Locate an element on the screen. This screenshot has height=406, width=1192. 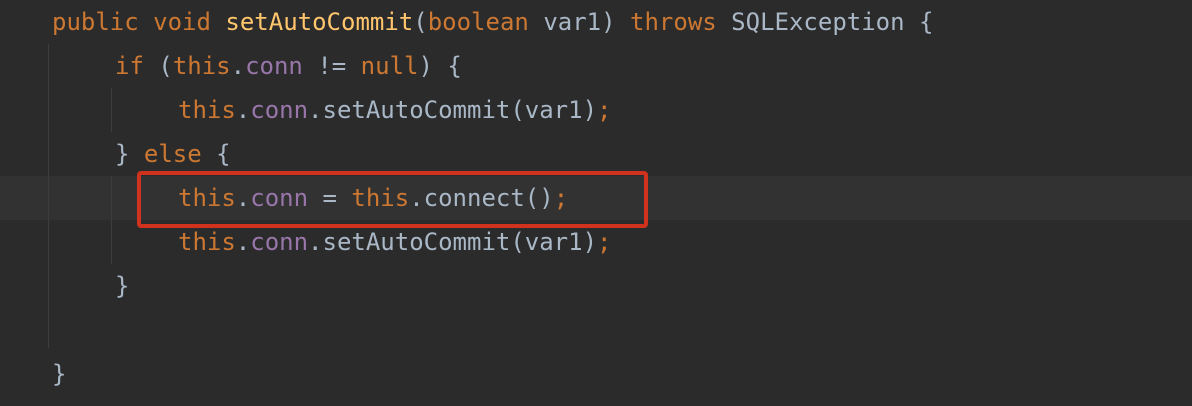
brace-open: { is located at coordinates (223, 154).